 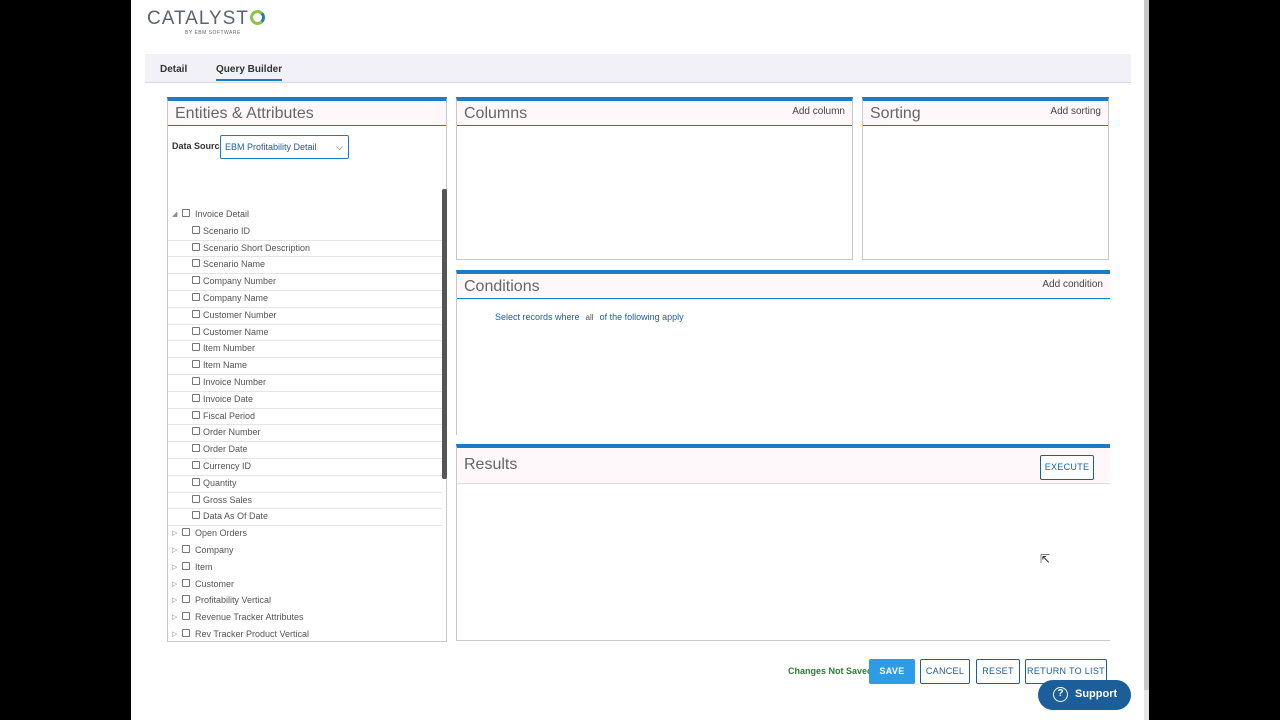 I want to click on data-source-select: EBM Profitability Detail ⌵, so click(x=284, y=147).